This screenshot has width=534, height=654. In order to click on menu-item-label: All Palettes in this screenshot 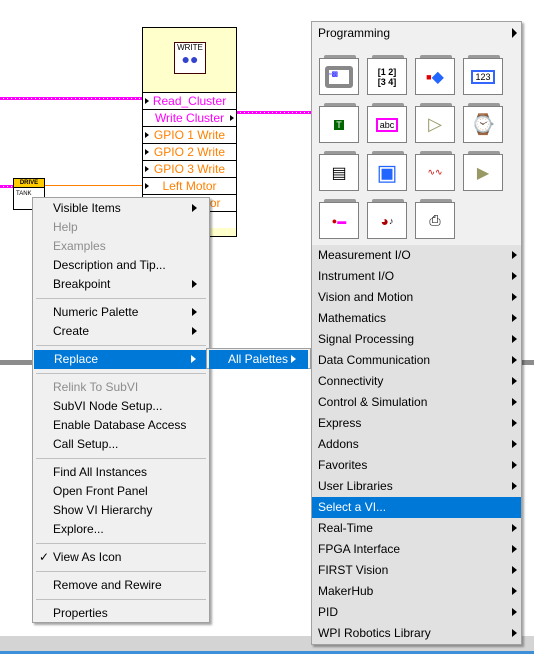, I will do `click(258, 359)`.